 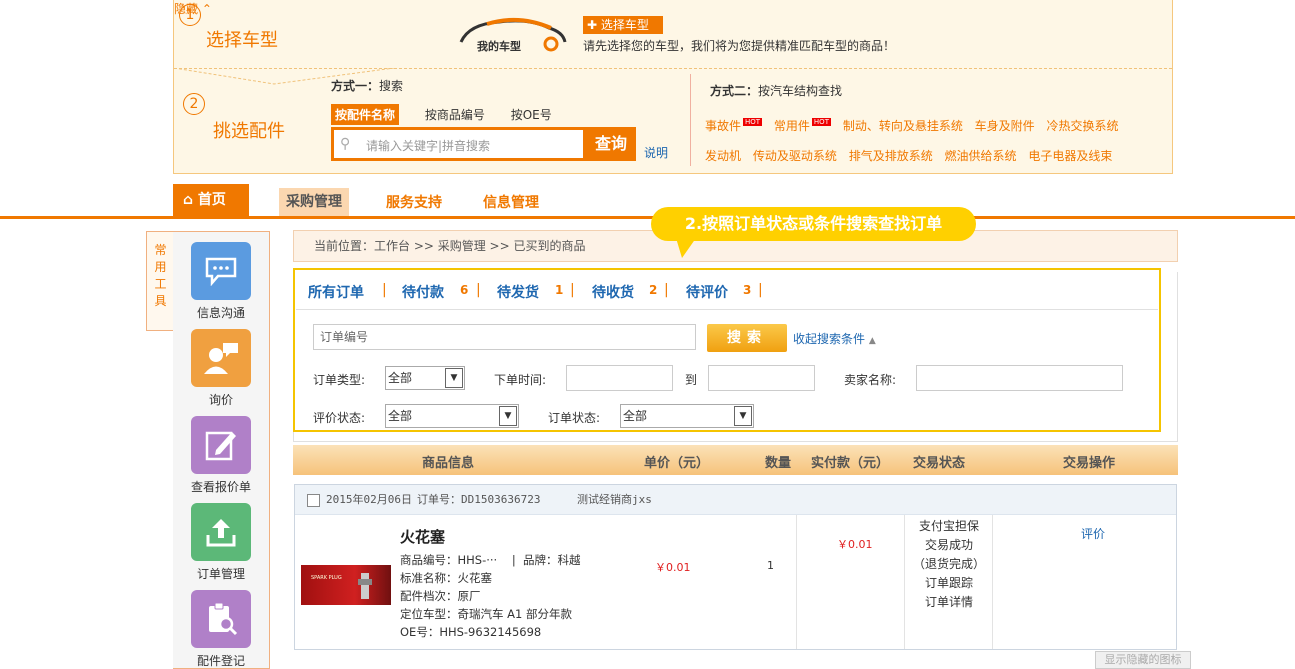 What do you see at coordinates (511, 202) in the screenshot?
I see `nav-info-management: 信息管理` at bounding box center [511, 202].